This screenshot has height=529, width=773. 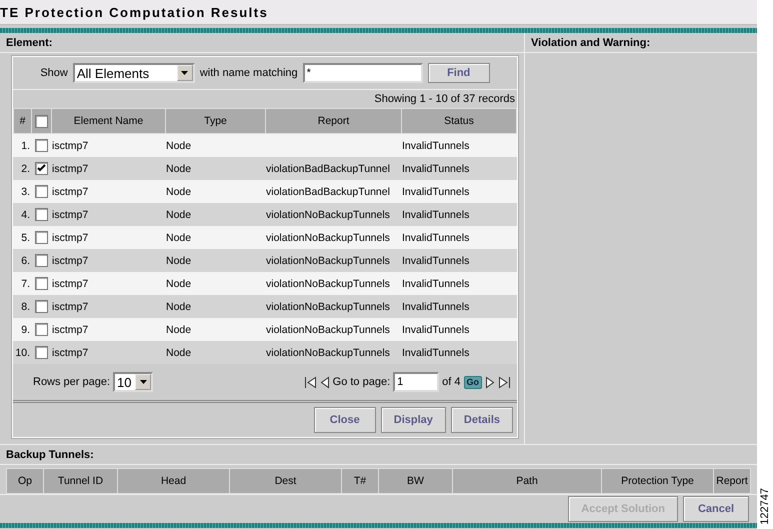 I want to click on previous-page-icon, so click(x=325, y=382).